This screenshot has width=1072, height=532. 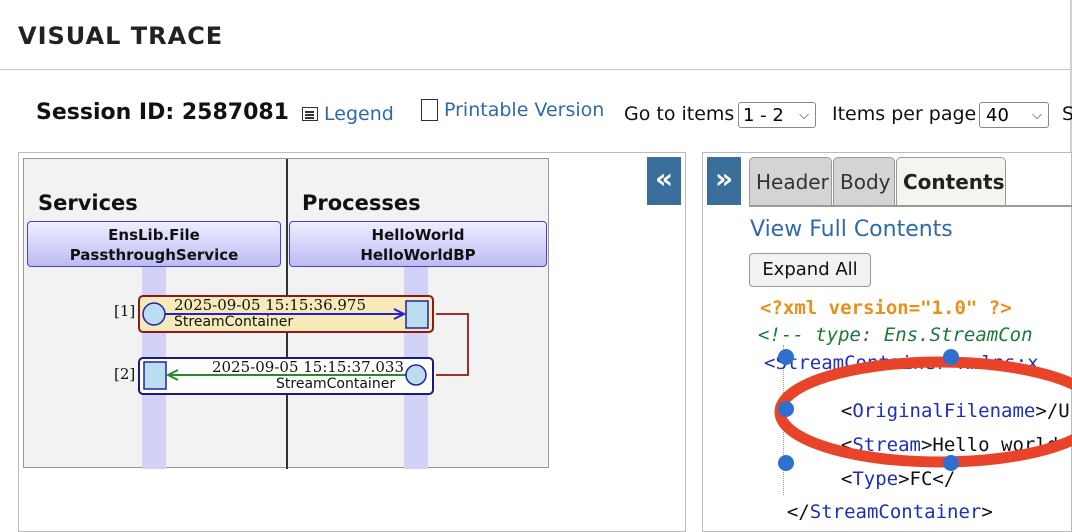 What do you see at coordinates (154, 255) in the screenshot?
I see `actor-class: PassthroughService` at bounding box center [154, 255].